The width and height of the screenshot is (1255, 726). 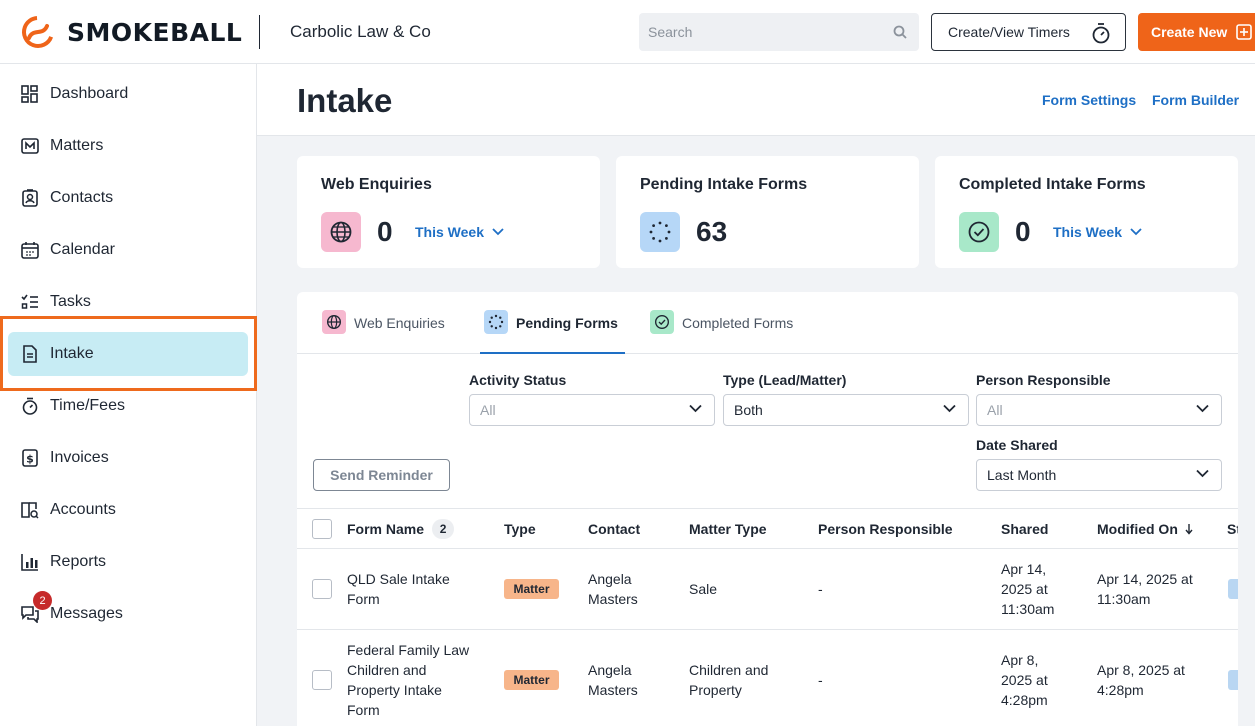 I want to click on tab-pending-forms: Pending Forms, so click(x=552, y=332).